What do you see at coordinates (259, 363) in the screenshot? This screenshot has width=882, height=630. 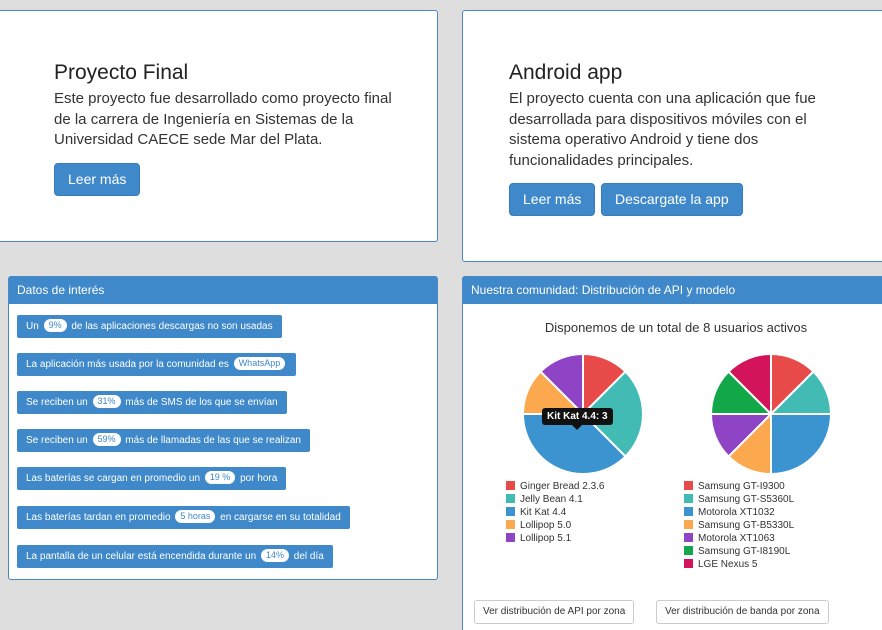 I see `fact-badge: WhatsApp` at bounding box center [259, 363].